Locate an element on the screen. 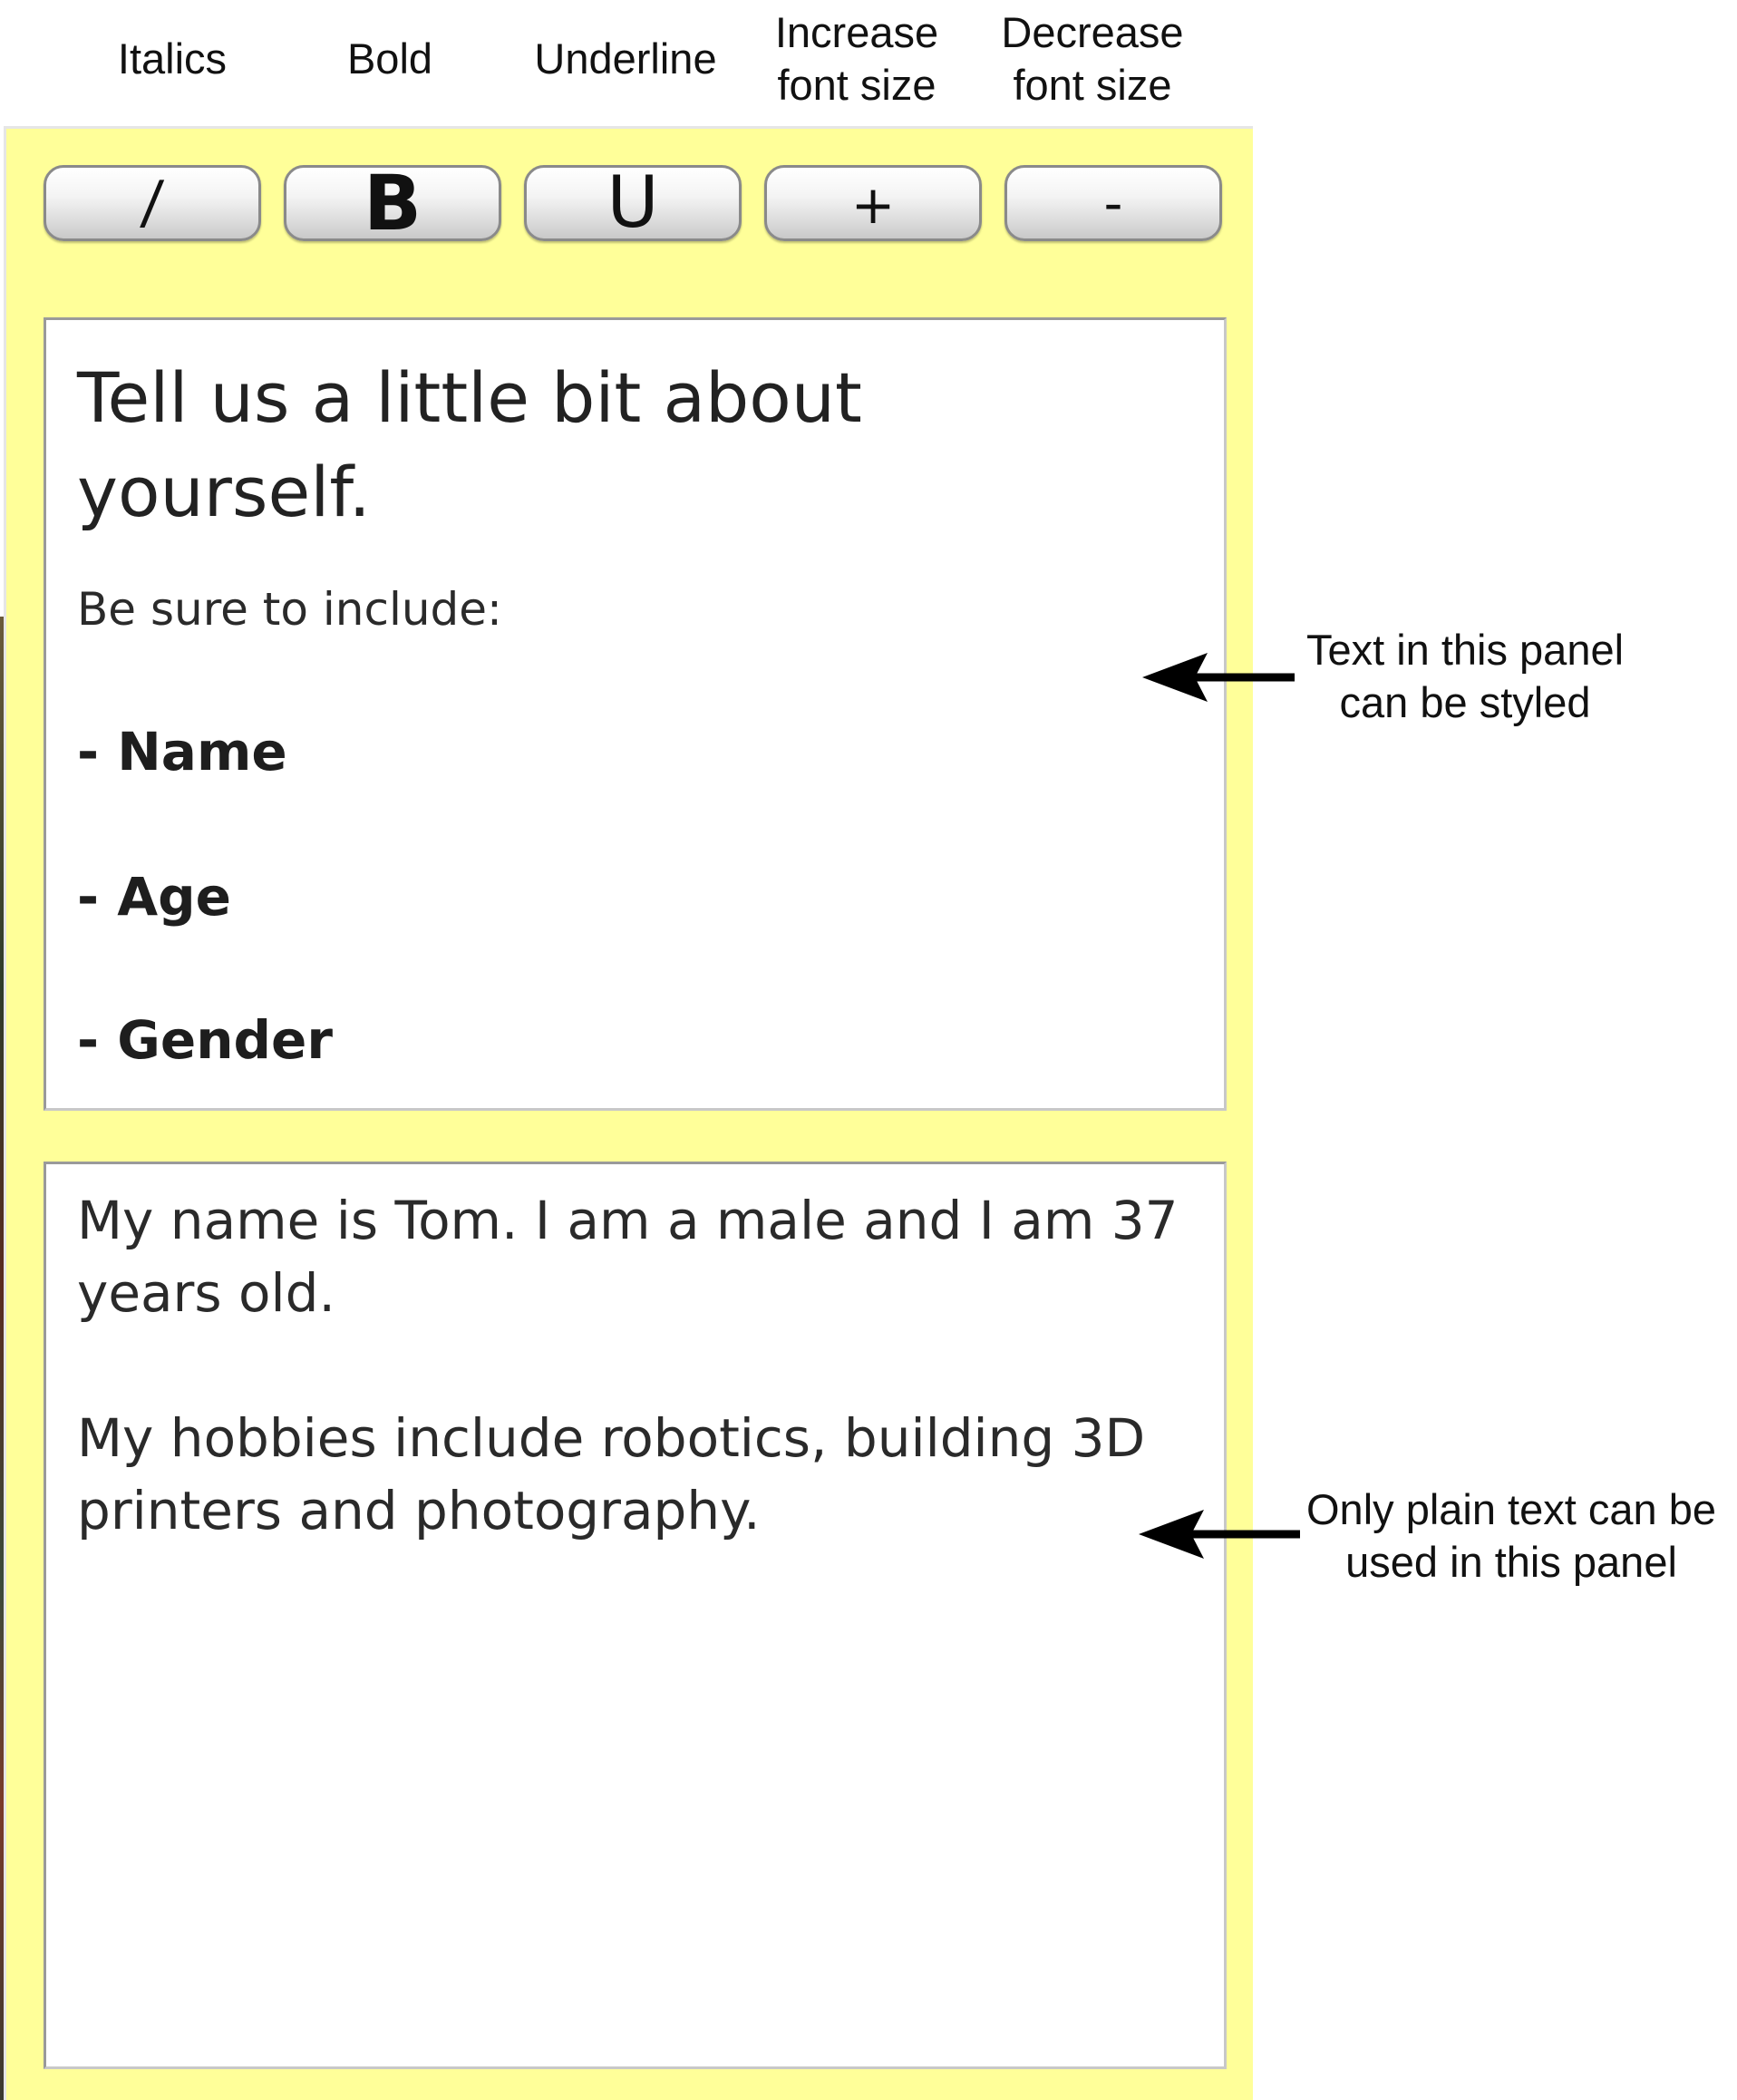 The image size is (1737, 2100). underline-button: U is located at coordinates (633, 203).